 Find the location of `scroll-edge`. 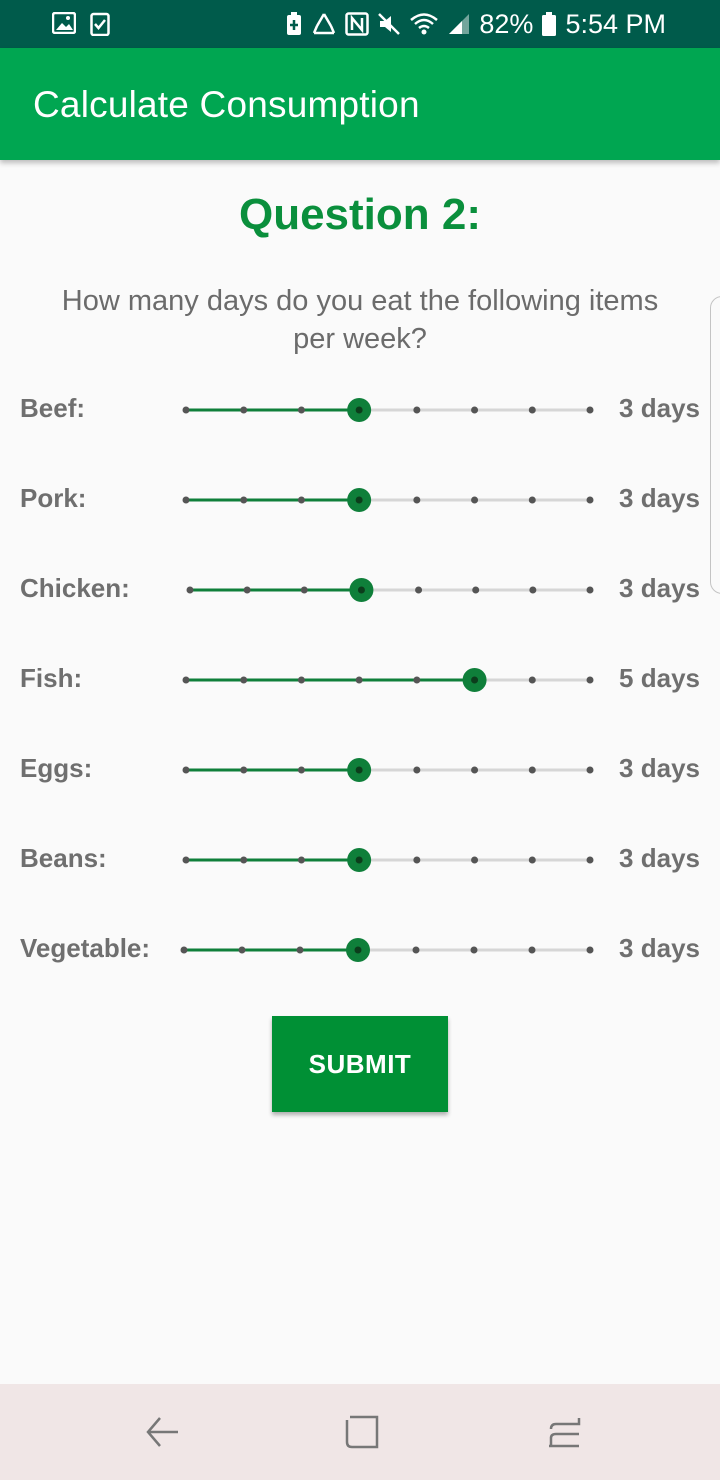

scroll-edge is located at coordinates (715, 445).